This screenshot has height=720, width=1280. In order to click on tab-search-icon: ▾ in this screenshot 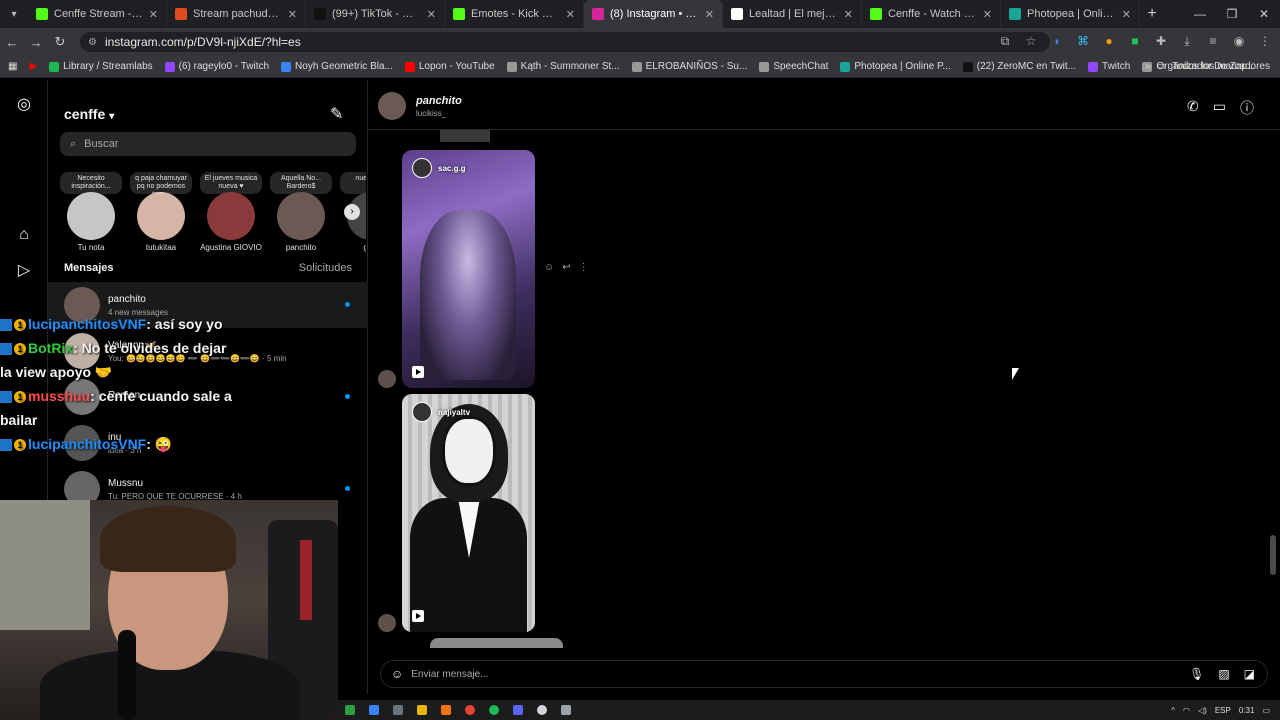, I will do `click(14, 14)`.